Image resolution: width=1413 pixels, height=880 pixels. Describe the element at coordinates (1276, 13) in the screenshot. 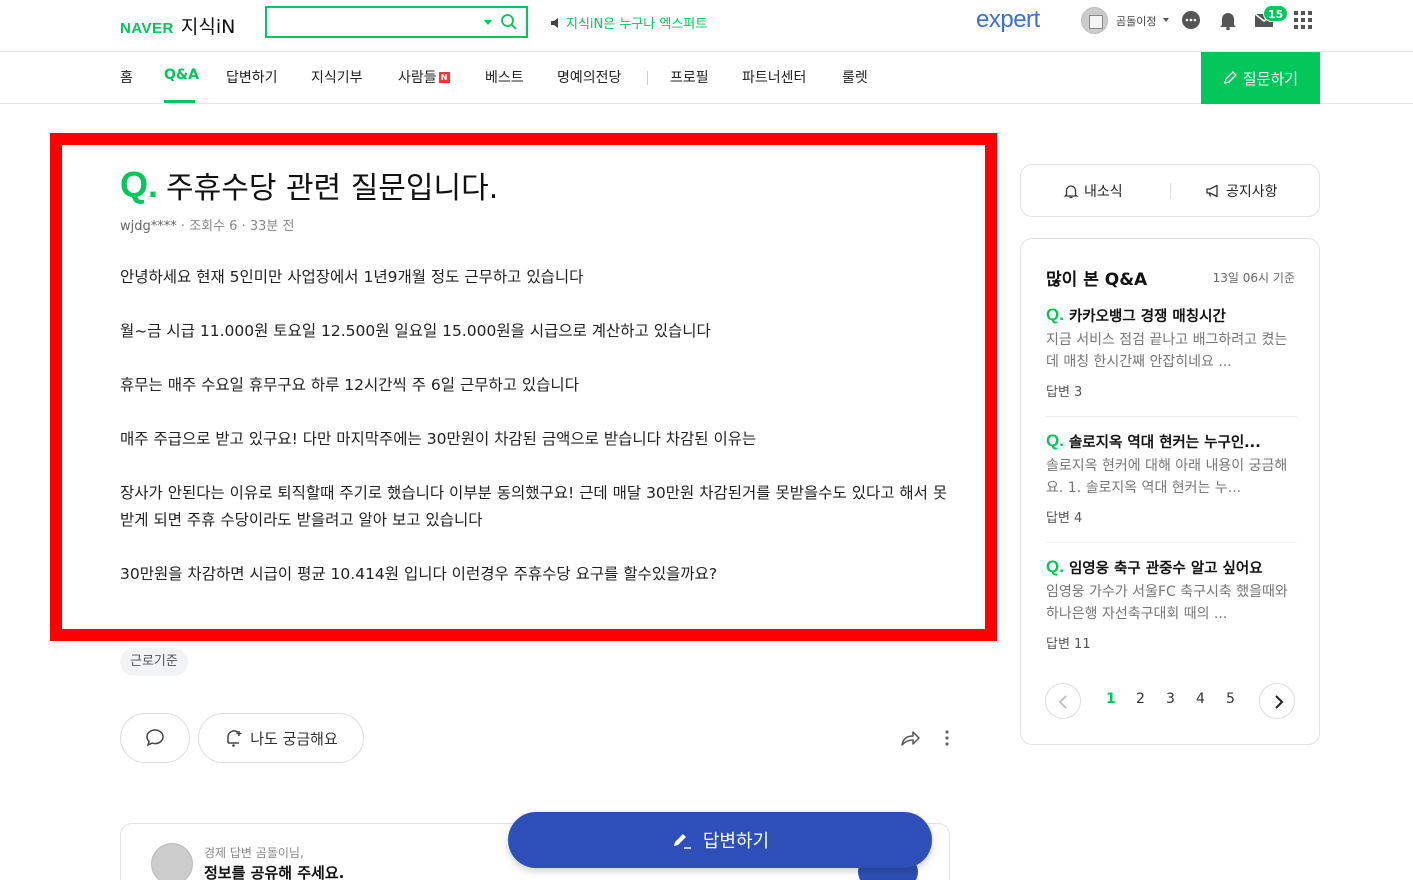

I see `message-count-badge: 15` at that location.